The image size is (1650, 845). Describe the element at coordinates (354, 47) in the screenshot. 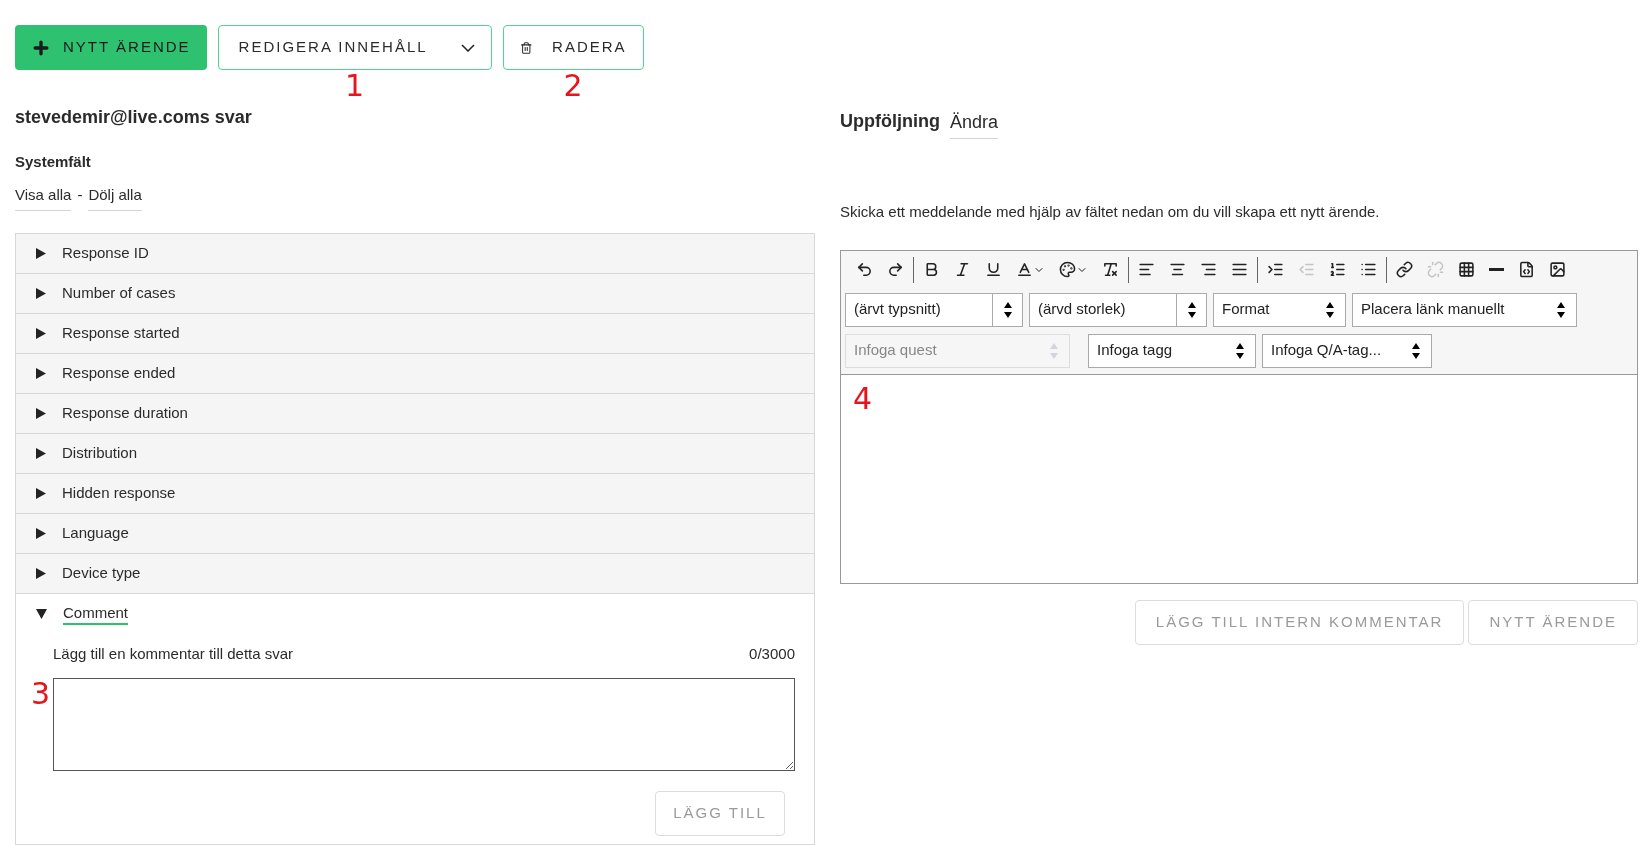

I see `edit-content-dropdown: REDIGERA INNEHÅLL` at that location.